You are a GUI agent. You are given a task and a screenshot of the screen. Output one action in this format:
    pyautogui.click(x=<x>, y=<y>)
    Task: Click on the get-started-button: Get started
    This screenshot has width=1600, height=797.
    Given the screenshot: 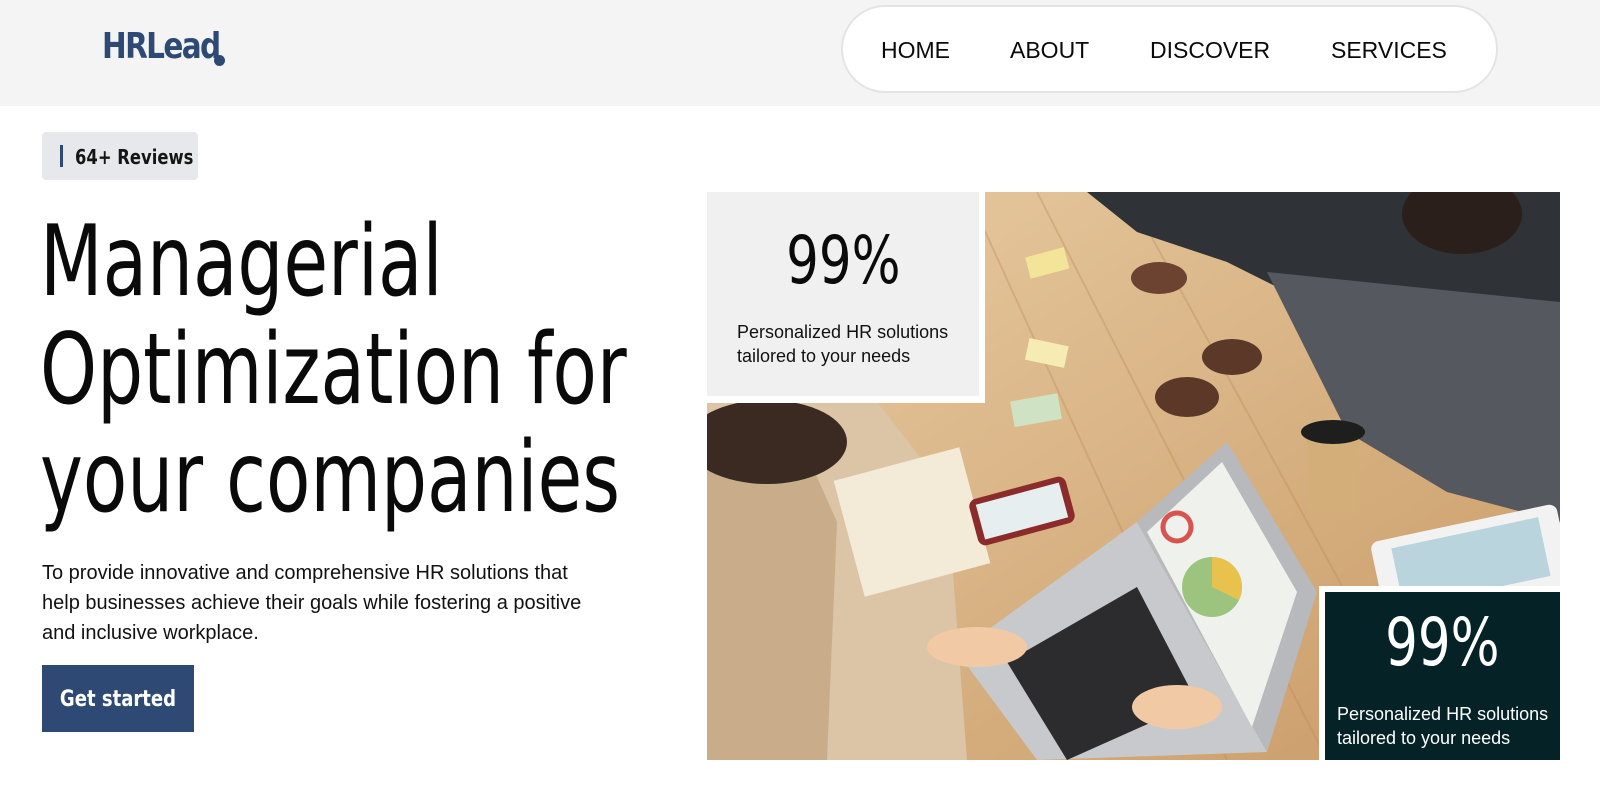 What is the action you would take?
    pyautogui.click(x=118, y=698)
    